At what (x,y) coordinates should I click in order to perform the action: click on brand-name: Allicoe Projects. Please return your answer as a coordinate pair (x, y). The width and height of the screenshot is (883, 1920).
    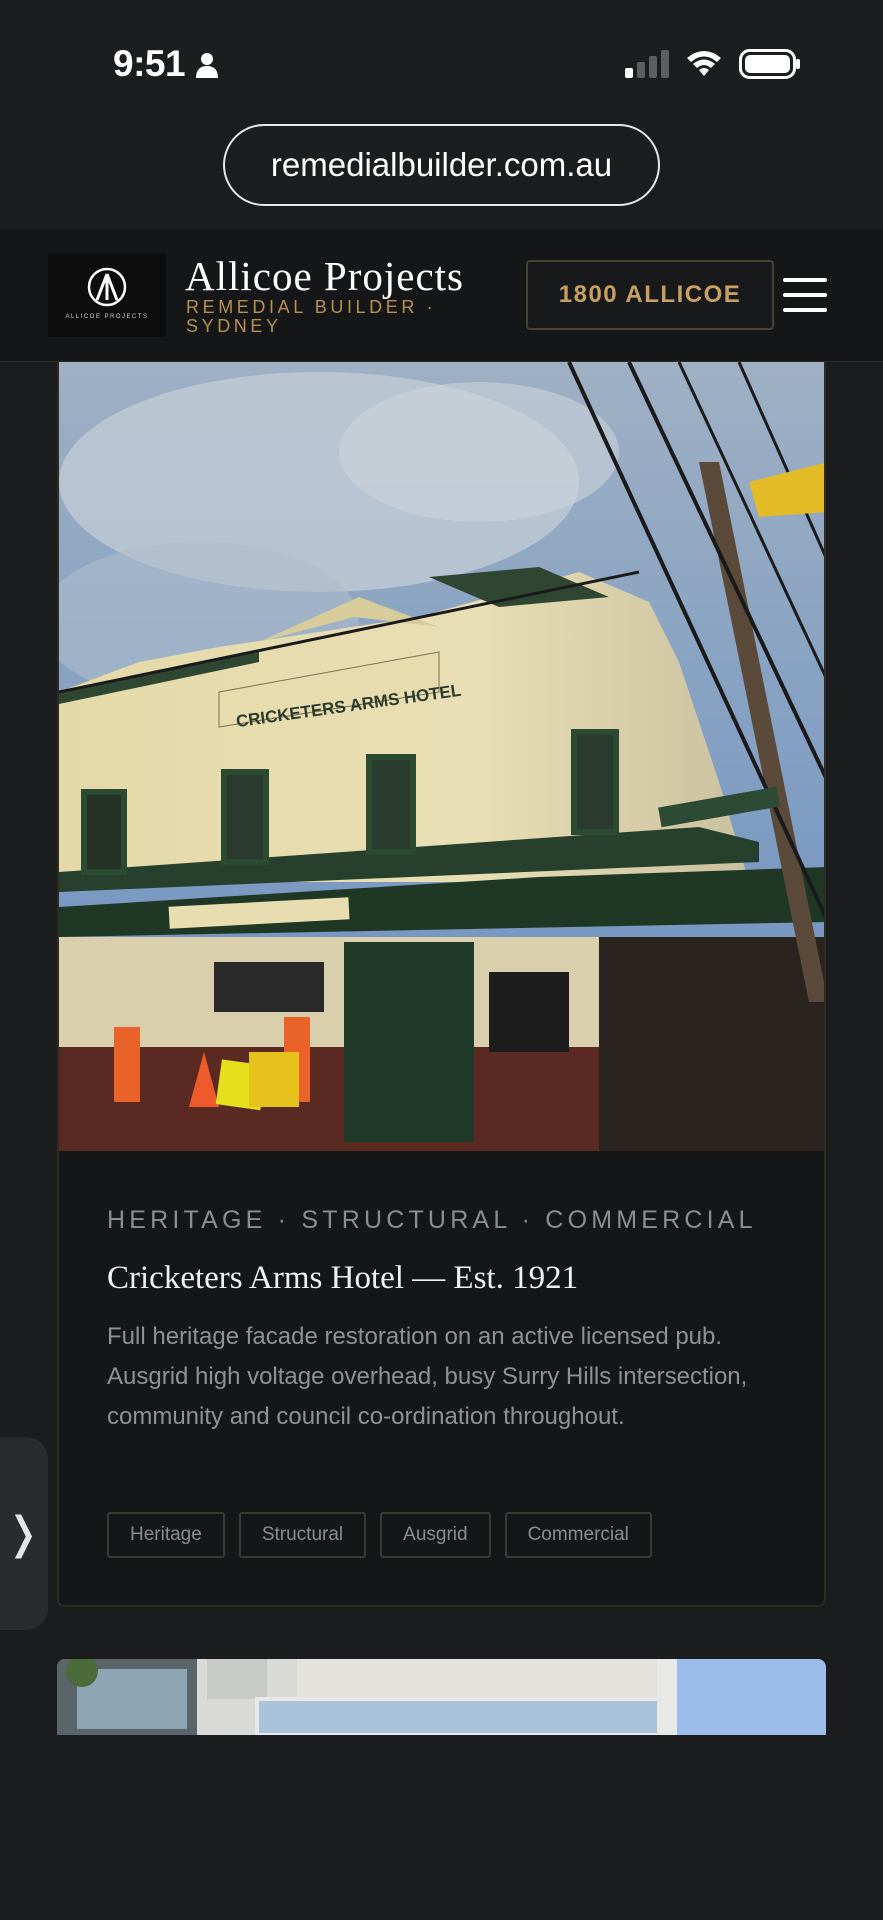
    Looking at the image, I should click on (324, 276).